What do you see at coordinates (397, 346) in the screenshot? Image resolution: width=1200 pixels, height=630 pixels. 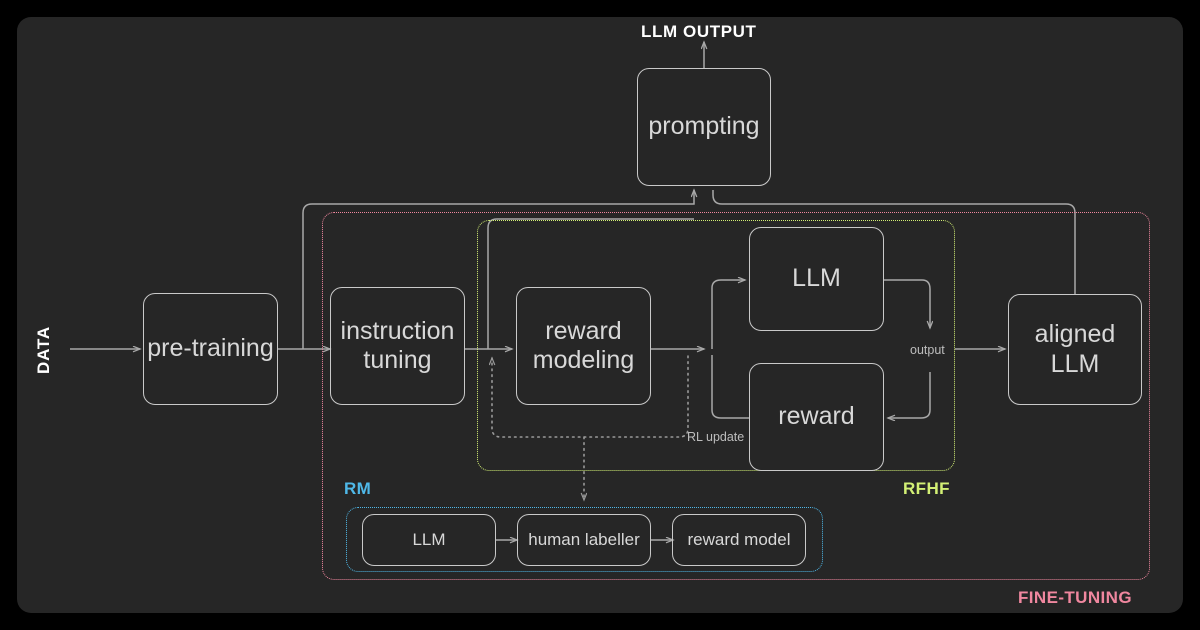 I see `node-instruction-tuning: instruction tuning` at bounding box center [397, 346].